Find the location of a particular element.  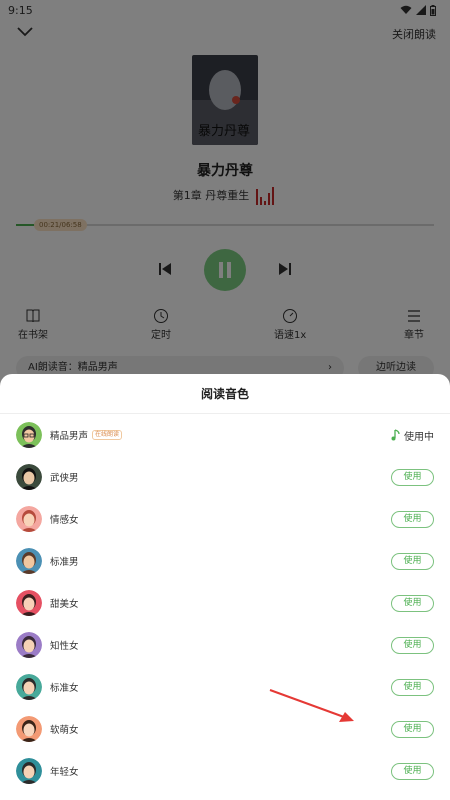

in-use-indicator: 使用中 is located at coordinates (412, 435).